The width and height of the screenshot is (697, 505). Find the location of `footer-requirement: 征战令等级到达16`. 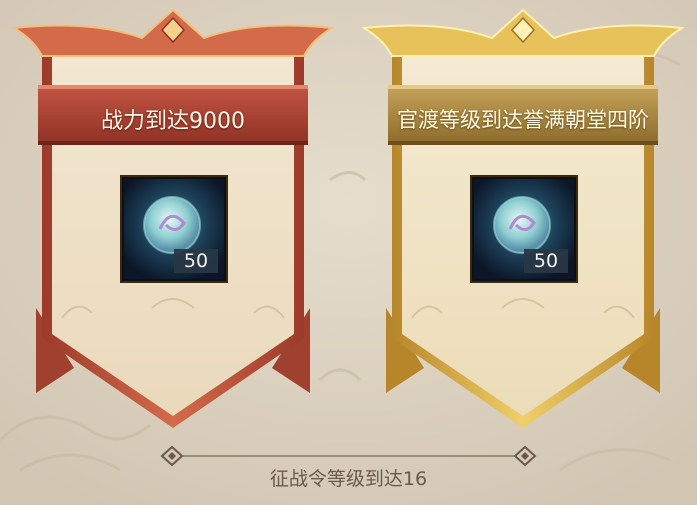

footer-requirement: 征战令等级到达16 is located at coordinates (348, 470).